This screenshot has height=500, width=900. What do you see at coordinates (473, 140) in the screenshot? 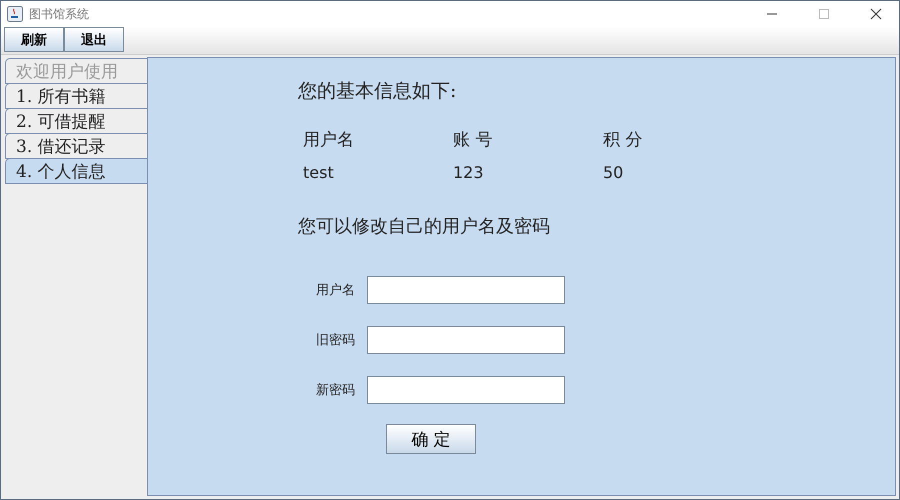
I see `column-label: 账 号` at bounding box center [473, 140].